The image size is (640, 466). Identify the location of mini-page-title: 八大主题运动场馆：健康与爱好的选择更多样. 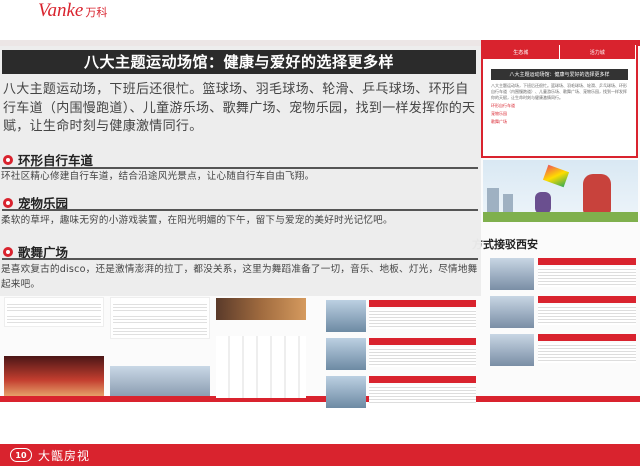
(559, 74).